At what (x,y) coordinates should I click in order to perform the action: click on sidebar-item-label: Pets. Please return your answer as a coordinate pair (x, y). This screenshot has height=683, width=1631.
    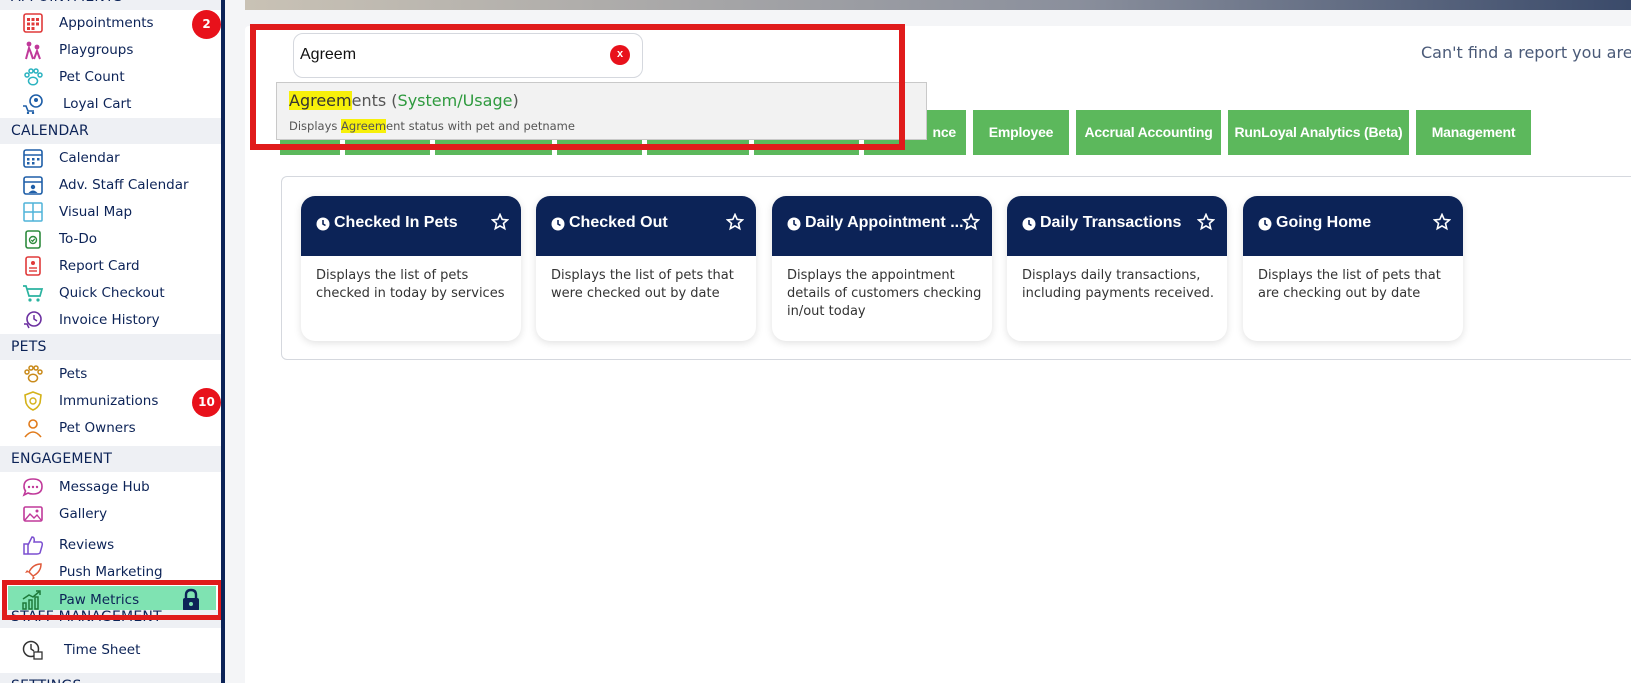
    Looking at the image, I should click on (73, 374).